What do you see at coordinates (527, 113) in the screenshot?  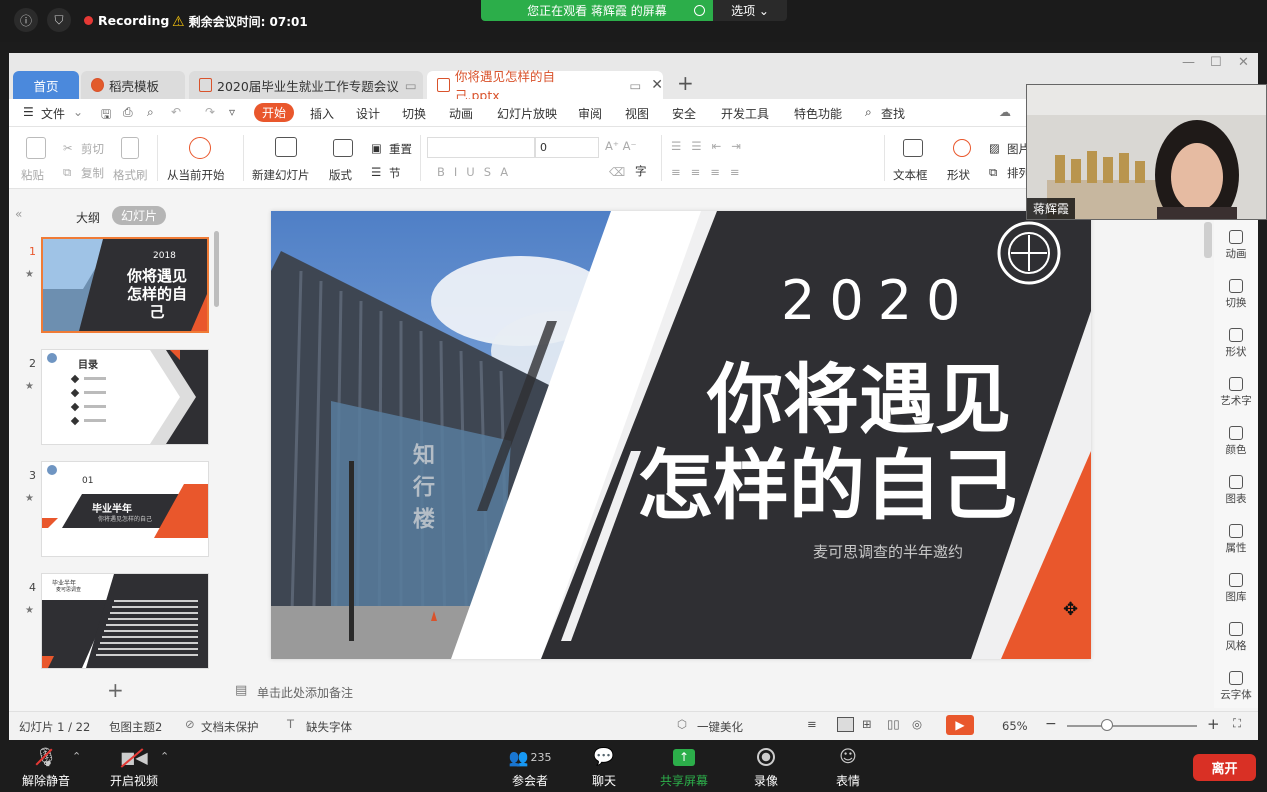 I see `menu-slideshow: 幻灯片放映` at bounding box center [527, 113].